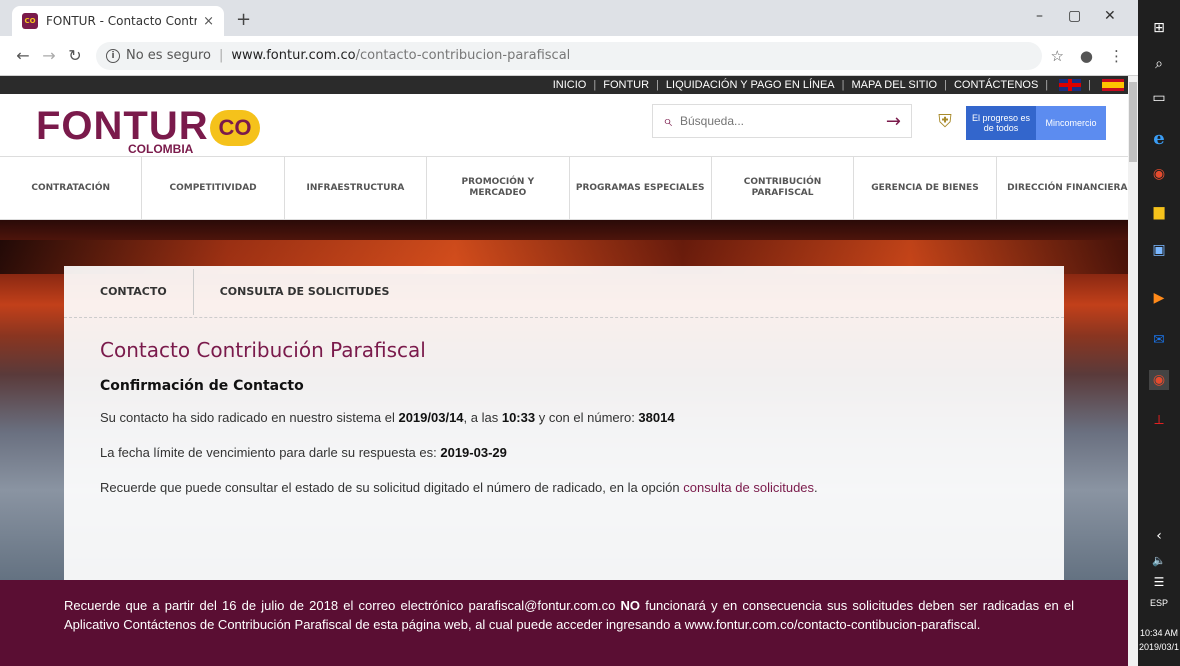 The height and width of the screenshot is (666, 1180). What do you see at coordinates (667, 120) in the screenshot?
I see `search-icon: ⌕` at bounding box center [667, 120].